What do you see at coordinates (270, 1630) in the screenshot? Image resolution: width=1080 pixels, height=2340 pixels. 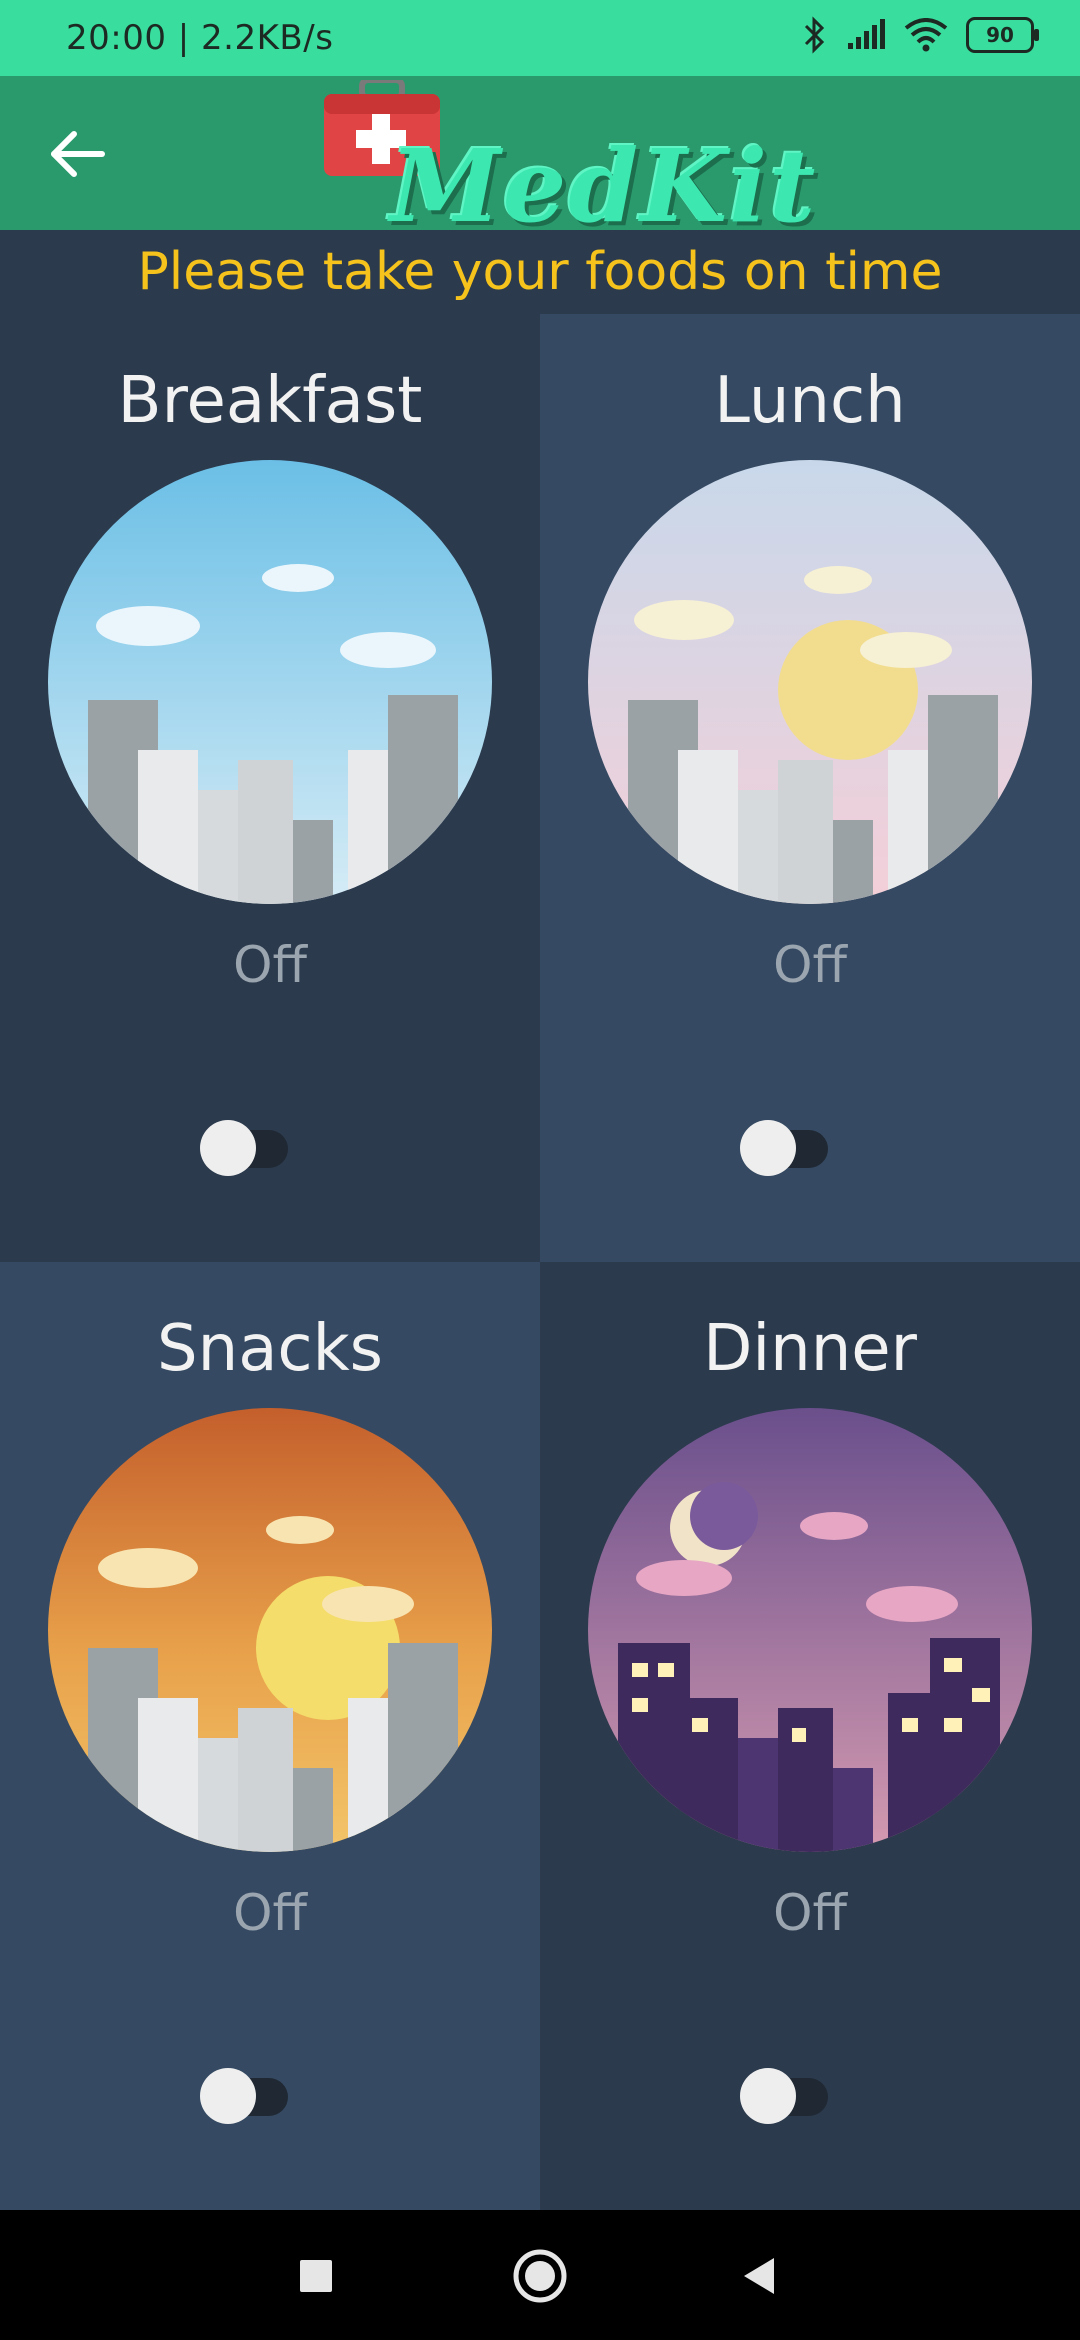 I see `afternoon-city-illustration` at bounding box center [270, 1630].